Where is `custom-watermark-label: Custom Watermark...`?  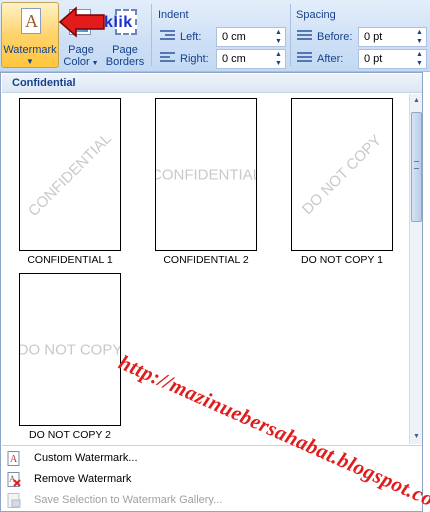 custom-watermark-label: Custom Watermark... is located at coordinates (86, 458).